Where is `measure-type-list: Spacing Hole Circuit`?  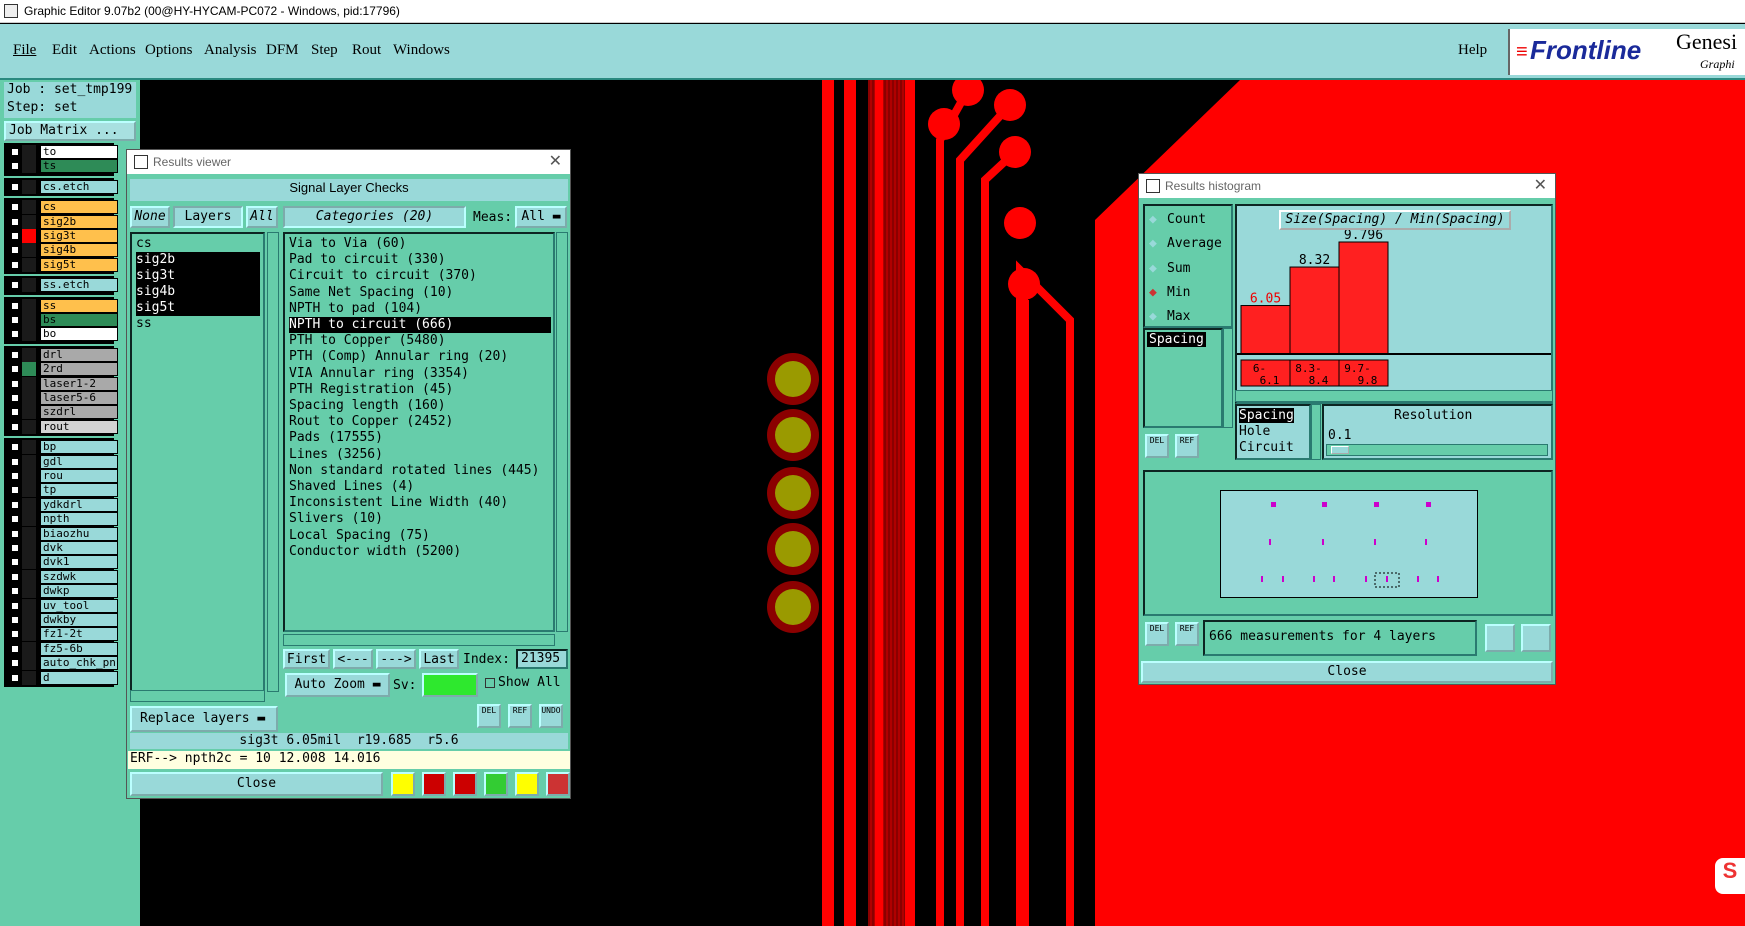
measure-type-list: Spacing Hole Circuit is located at coordinates (1273, 432).